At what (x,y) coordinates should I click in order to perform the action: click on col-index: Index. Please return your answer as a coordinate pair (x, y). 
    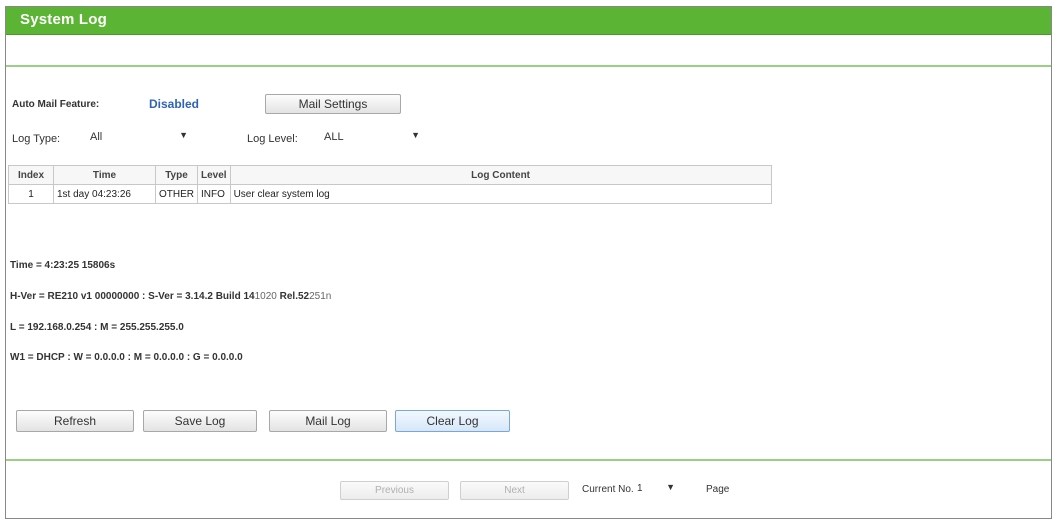
    Looking at the image, I should click on (31, 175).